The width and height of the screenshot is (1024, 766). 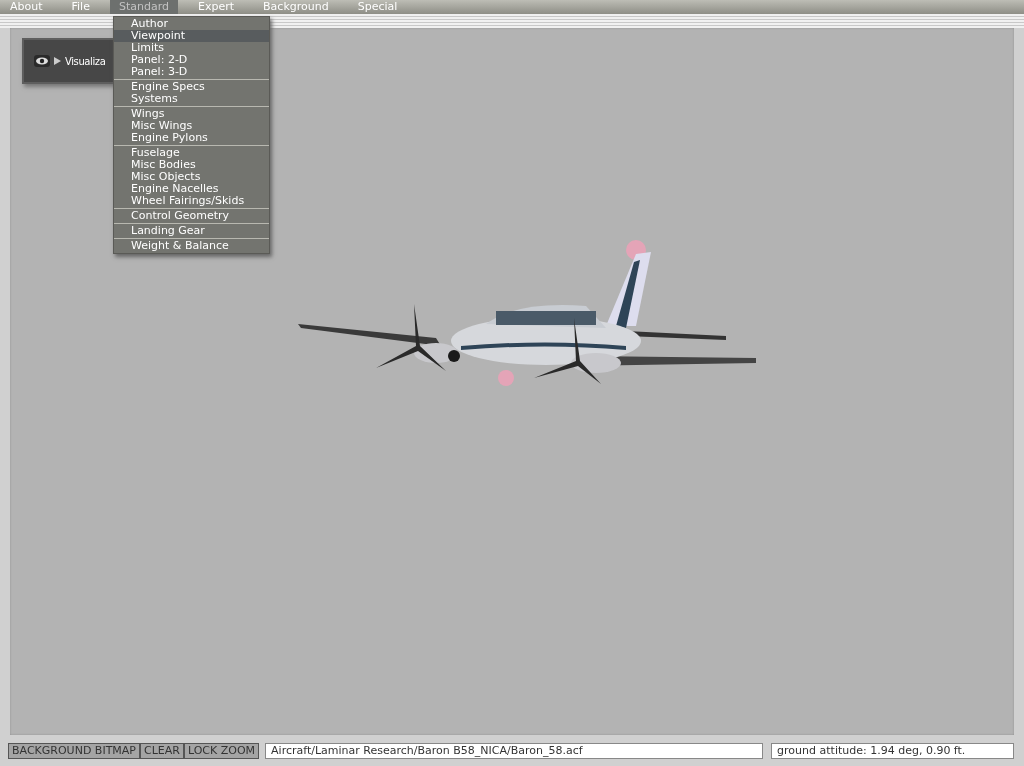 I want to click on menu-item: Standard, so click(x=143, y=7).